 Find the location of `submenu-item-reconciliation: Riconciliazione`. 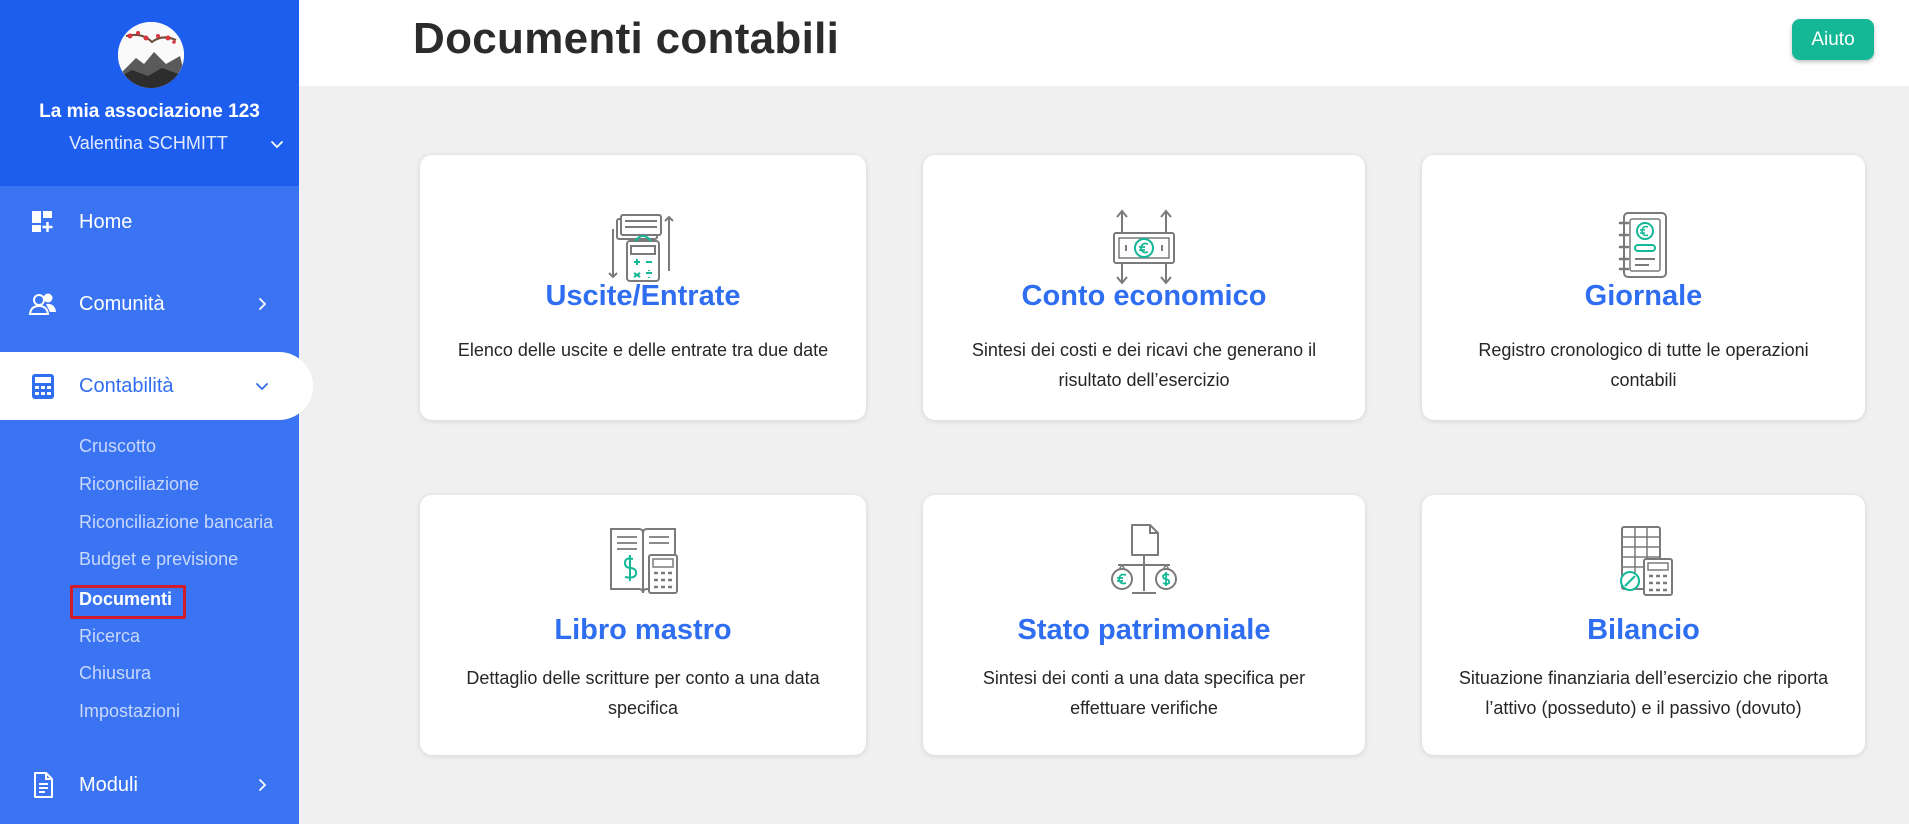

submenu-item-reconciliation: Riconciliazione is located at coordinates (139, 484).